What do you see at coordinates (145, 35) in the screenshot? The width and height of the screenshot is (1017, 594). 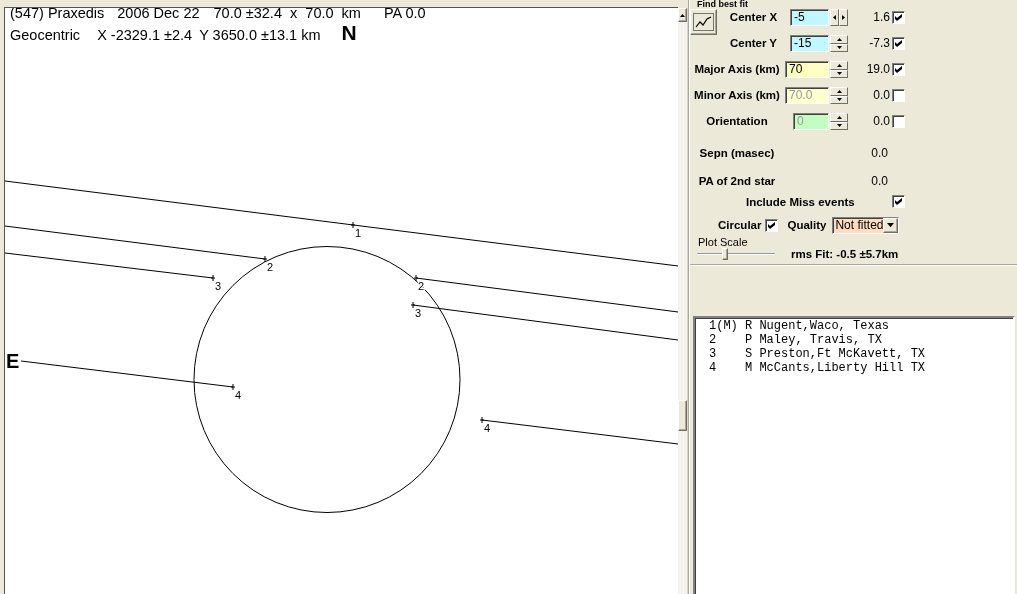 I see `x-coordinate-text: X -2329.1 ±2.4` at bounding box center [145, 35].